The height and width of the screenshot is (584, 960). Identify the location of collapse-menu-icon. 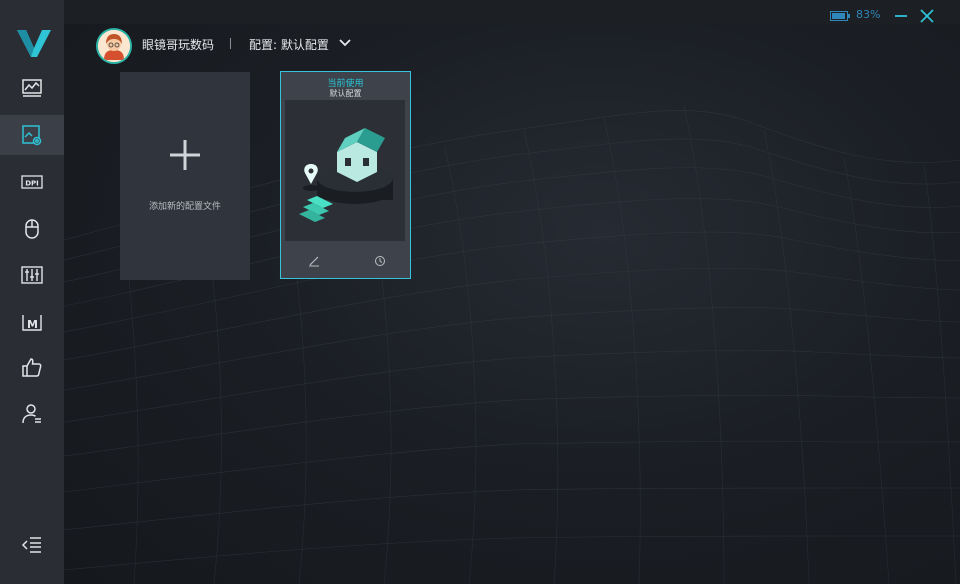
(31, 545).